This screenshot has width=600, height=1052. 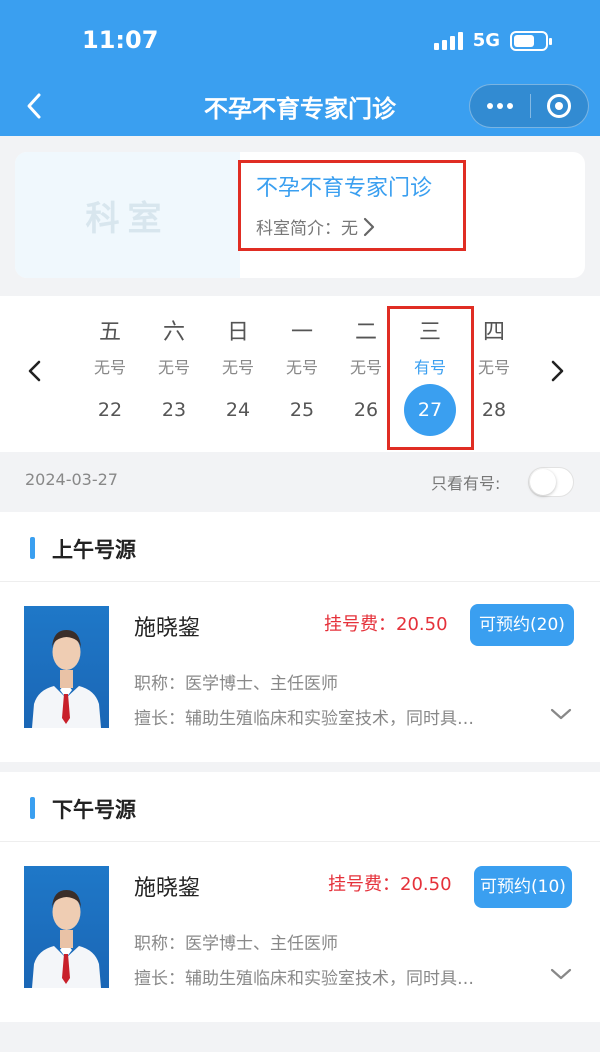 I want to click on section-header: 上午号源, so click(x=300, y=547).